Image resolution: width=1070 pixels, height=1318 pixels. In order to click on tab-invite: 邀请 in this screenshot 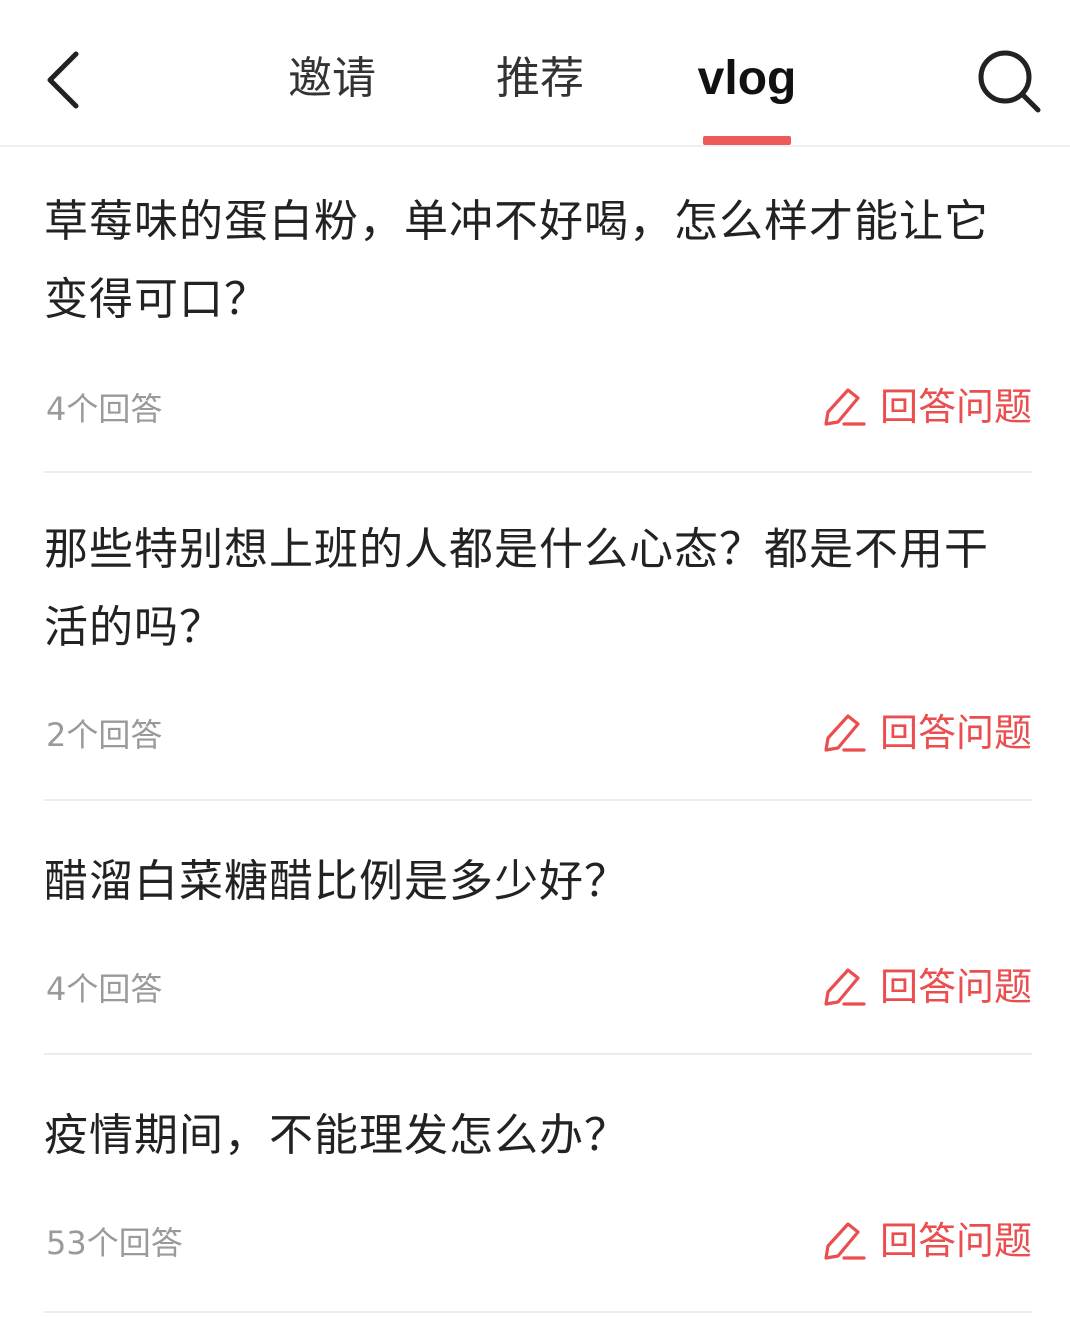, I will do `click(332, 81)`.